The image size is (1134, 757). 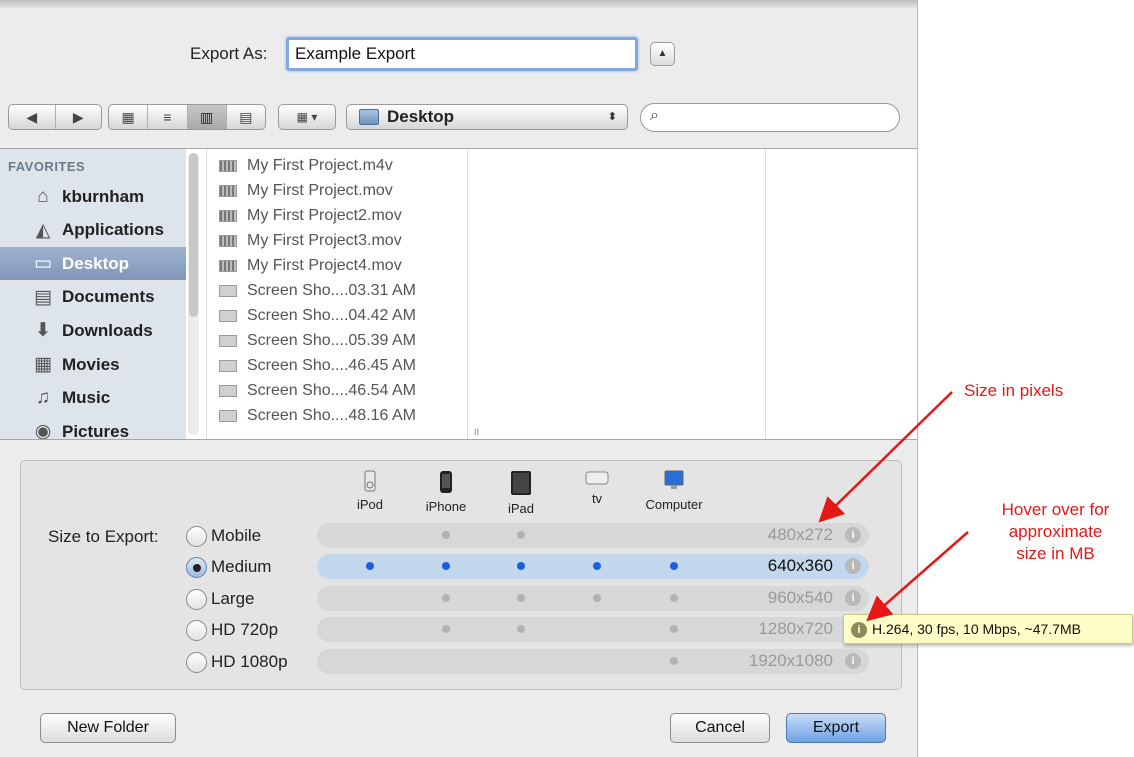 What do you see at coordinates (193, 235) in the screenshot?
I see `sidebar-scrollbar-thumb` at bounding box center [193, 235].